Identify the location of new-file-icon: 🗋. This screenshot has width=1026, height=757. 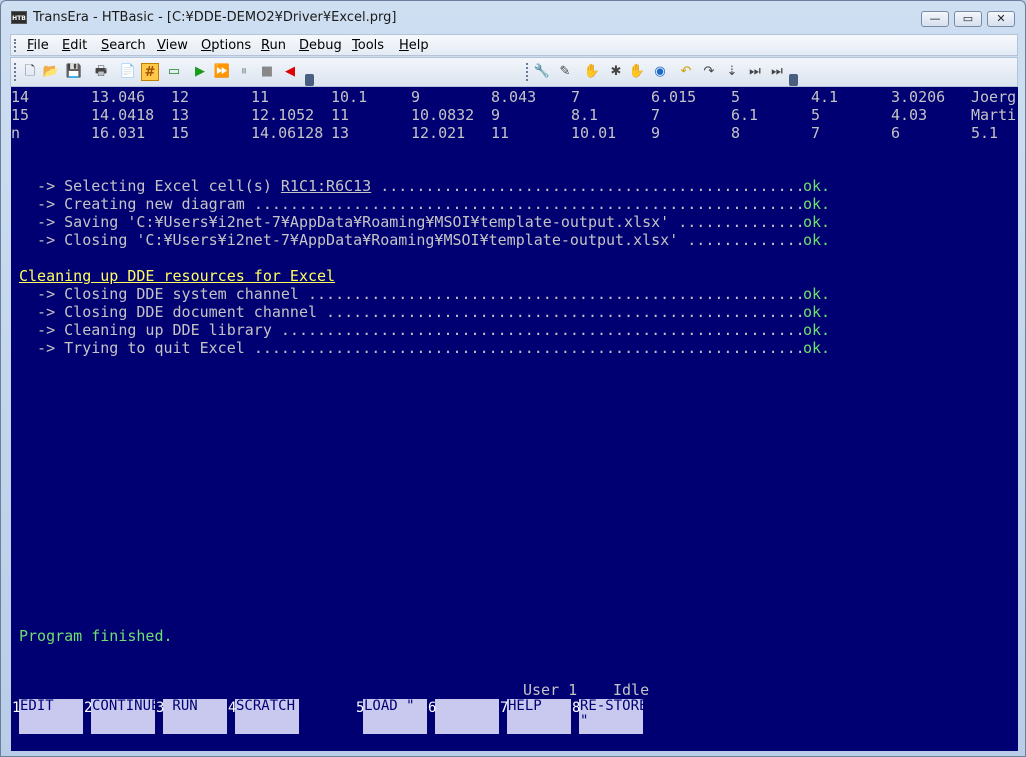
(30, 72).